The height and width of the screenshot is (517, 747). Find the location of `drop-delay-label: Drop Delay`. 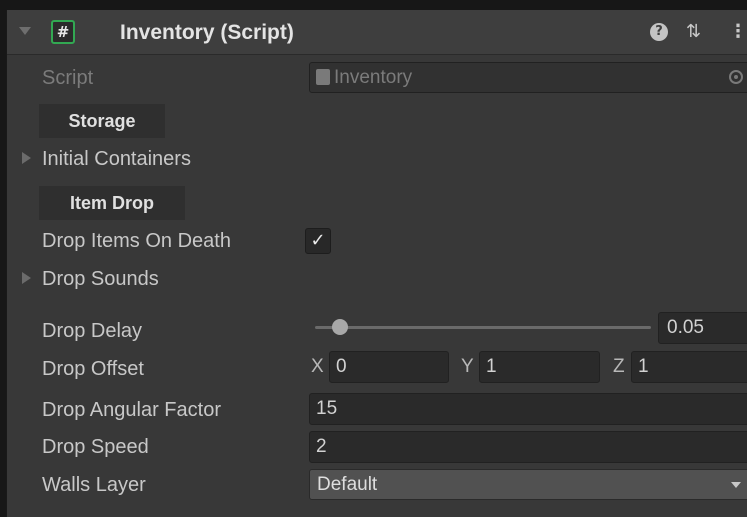

drop-delay-label: Drop Delay is located at coordinates (92, 331).